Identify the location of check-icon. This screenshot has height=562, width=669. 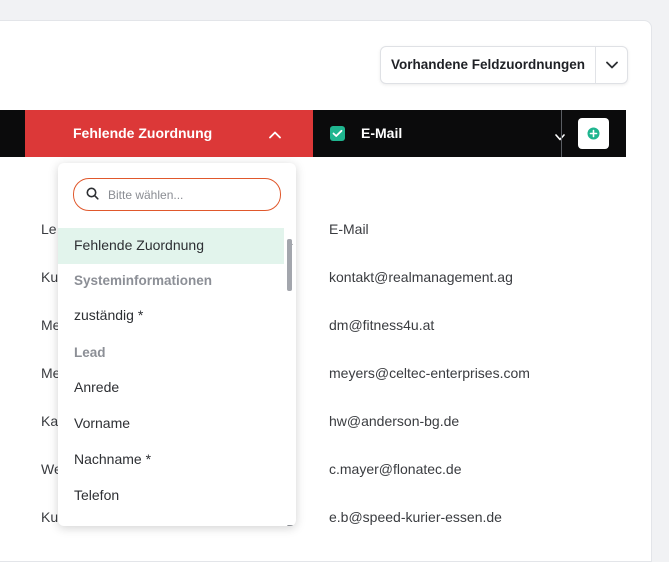
(337, 133).